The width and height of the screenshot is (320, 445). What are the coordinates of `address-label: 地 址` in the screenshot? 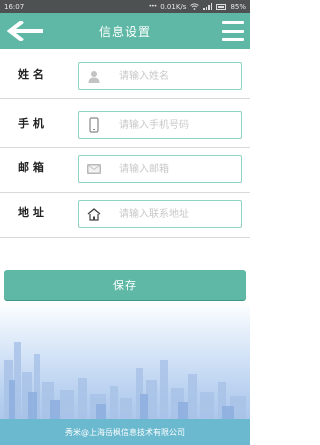 It's located at (31, 212).